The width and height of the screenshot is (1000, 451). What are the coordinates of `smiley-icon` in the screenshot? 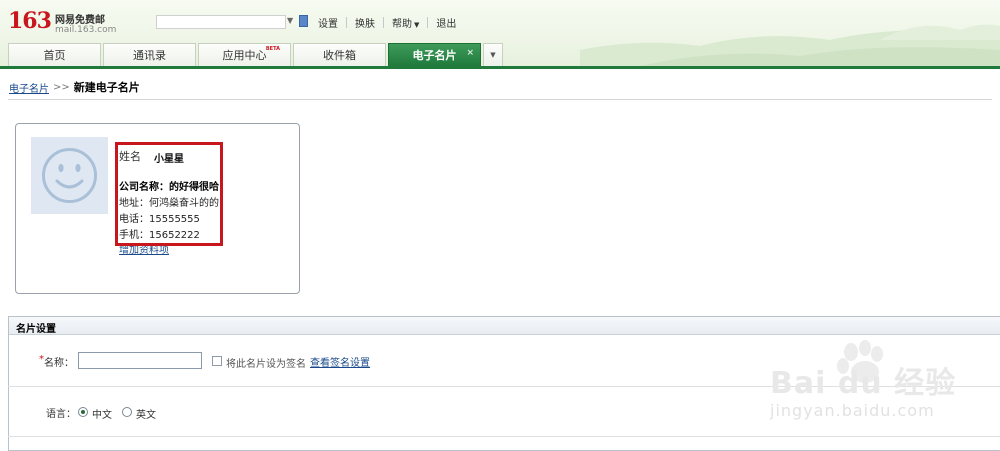 It's located at (69, 175).